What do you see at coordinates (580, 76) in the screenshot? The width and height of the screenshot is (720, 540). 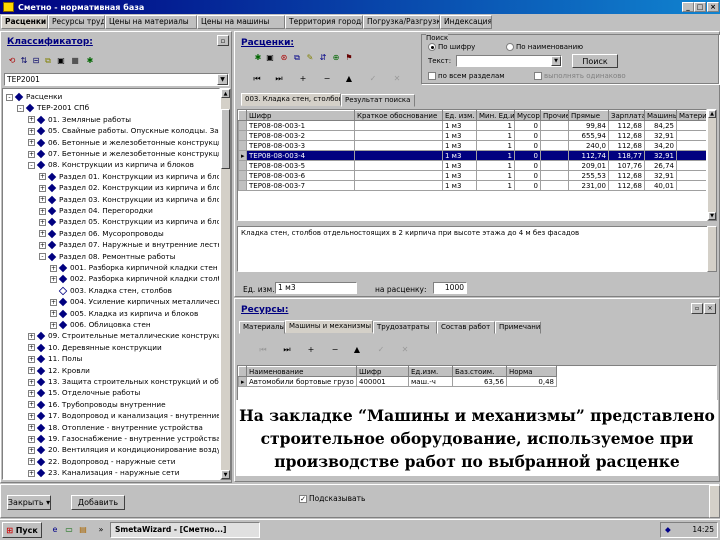 I see `extra-option-checkbox: выполнять одинаково` at bounding box center [580, 76].